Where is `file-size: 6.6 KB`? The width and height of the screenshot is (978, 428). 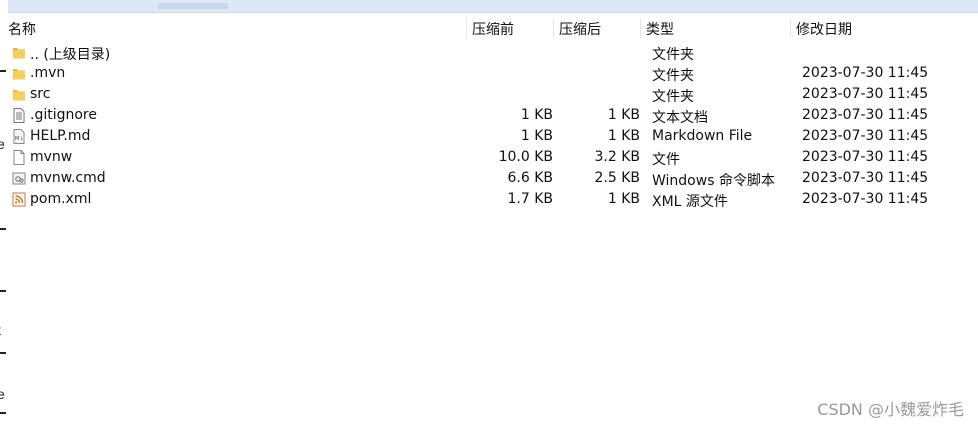 file-size: 6.6 KB is located at coordinates (530, 178).